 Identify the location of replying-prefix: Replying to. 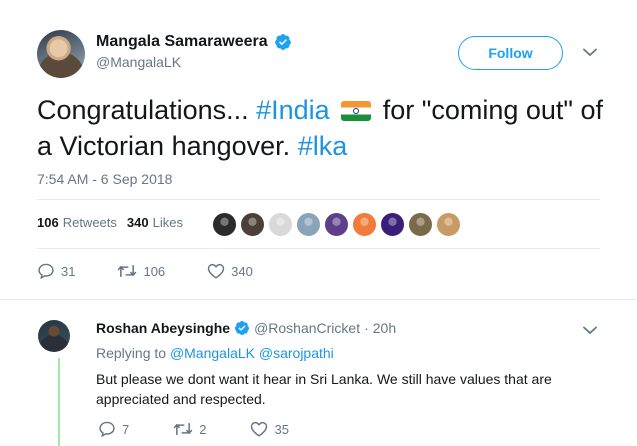
(133, 353).